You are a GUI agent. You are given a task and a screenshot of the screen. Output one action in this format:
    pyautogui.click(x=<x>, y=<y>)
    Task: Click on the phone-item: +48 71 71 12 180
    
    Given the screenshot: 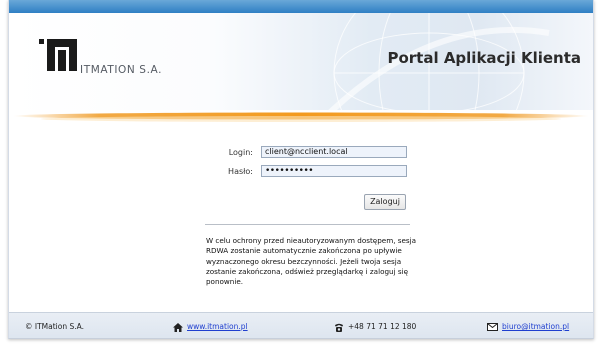 What is the action you would take?
    pyautogui.click(x=375, y=327)
    